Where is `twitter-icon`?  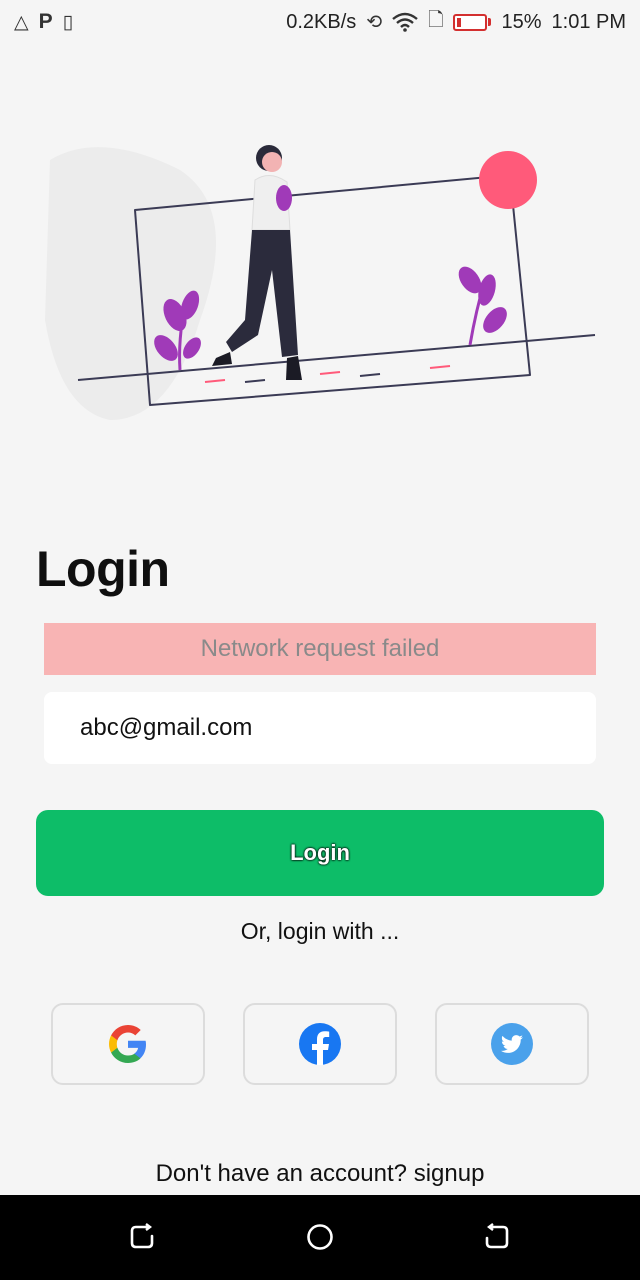
twitter-icon is located at coordinates (512, 1044).